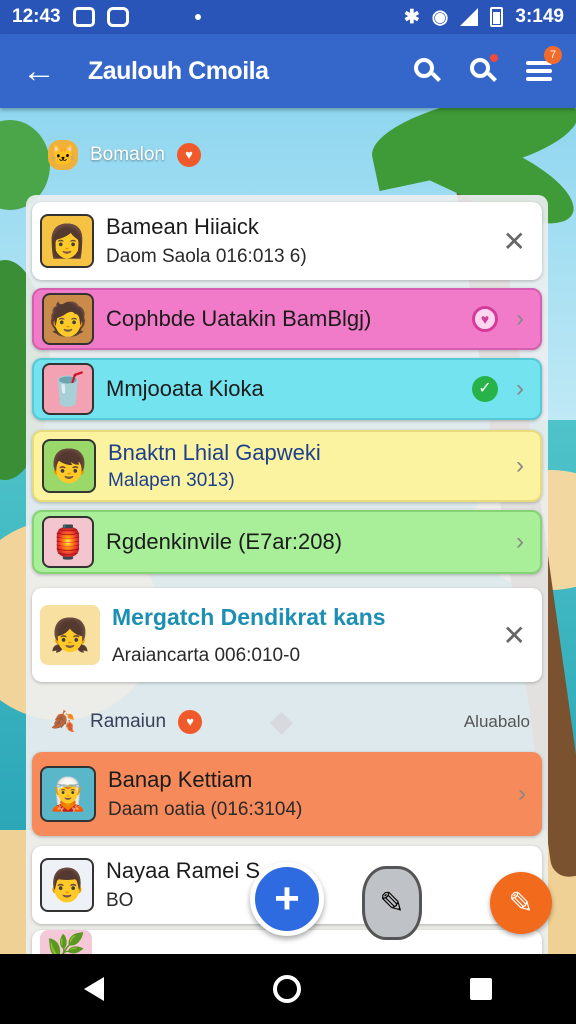 The height and width of the screenshot is (1024, 576). Describe the element at coordinates (497, 17) in the screenshot. I see `battery-icon` at that location.